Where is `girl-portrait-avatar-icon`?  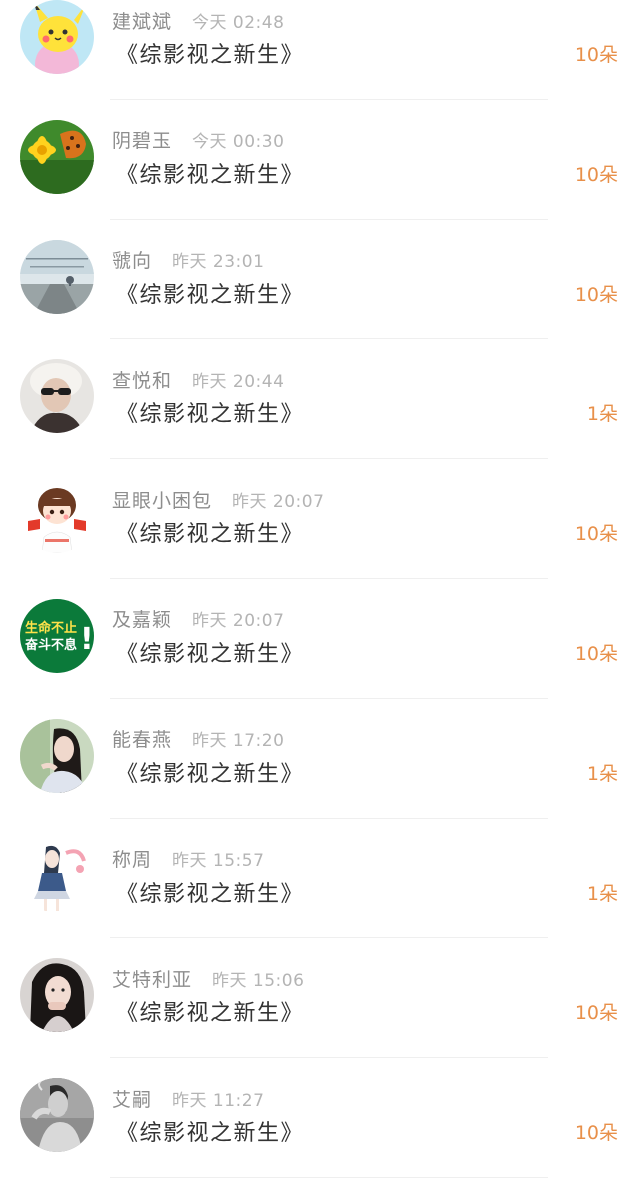
girl-portrait-avatar-icon is located at coordinates (57, 755).